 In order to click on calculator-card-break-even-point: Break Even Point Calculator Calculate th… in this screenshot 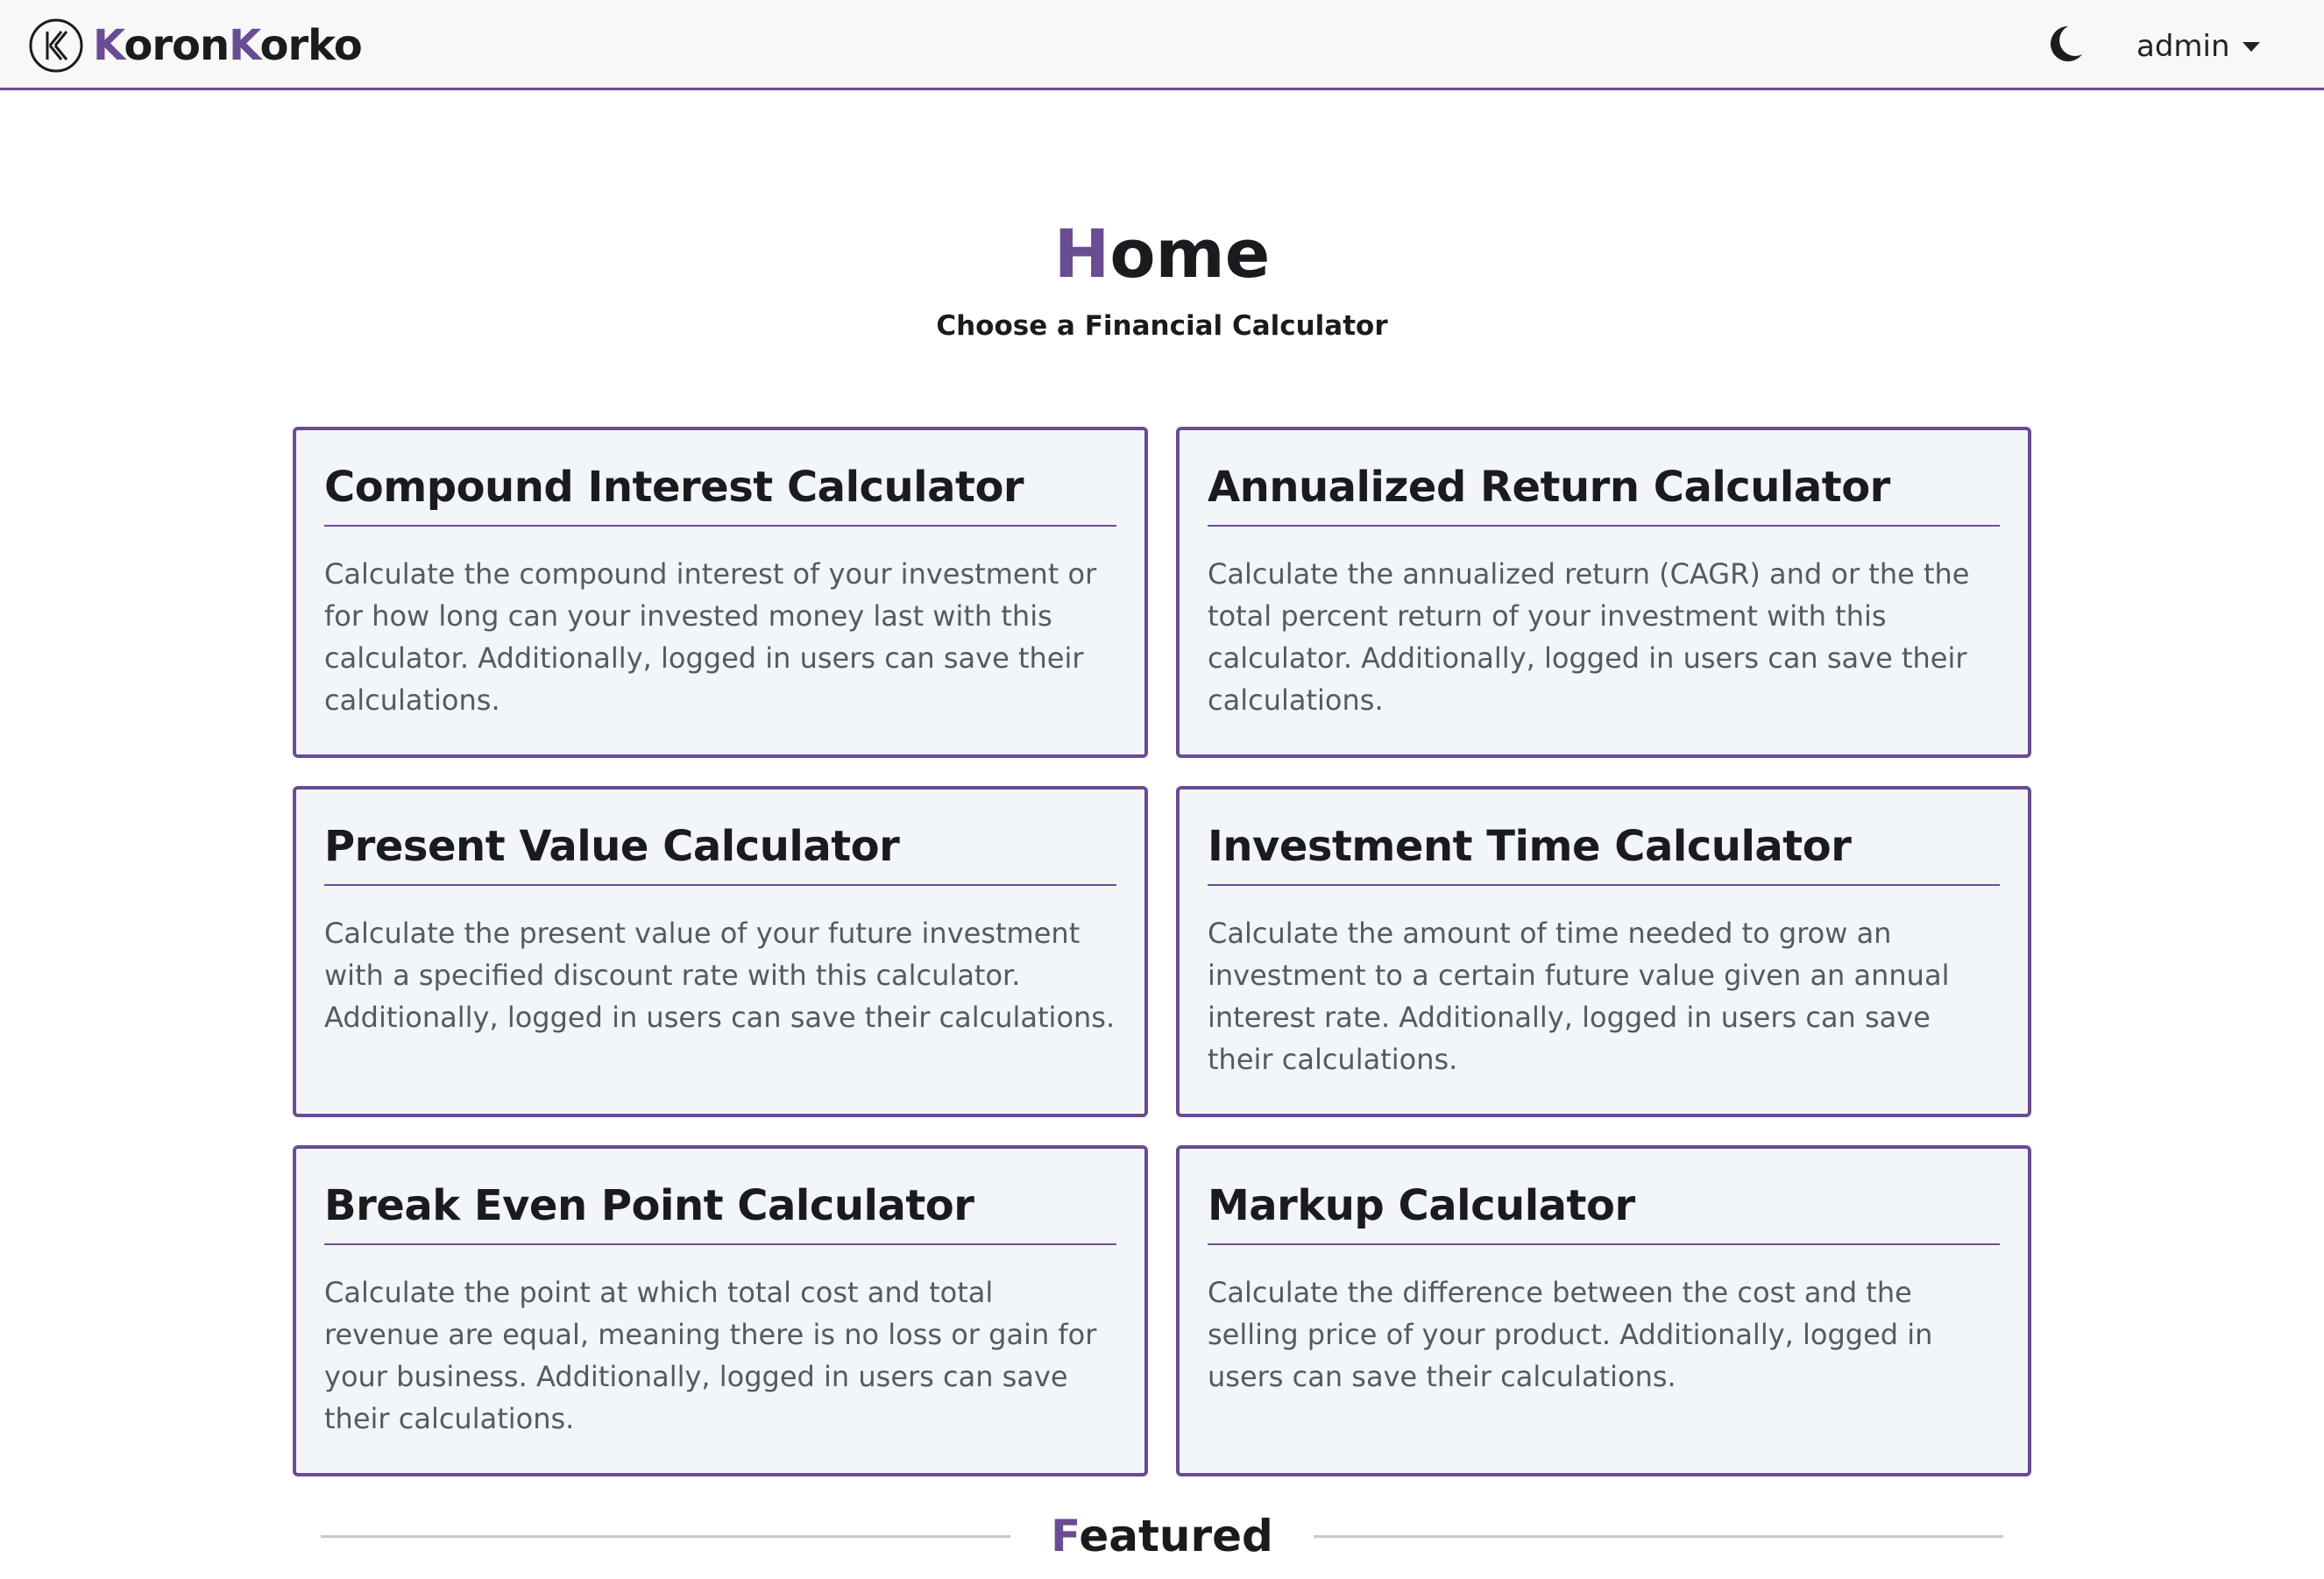, I will do `click(721, 1310)`.